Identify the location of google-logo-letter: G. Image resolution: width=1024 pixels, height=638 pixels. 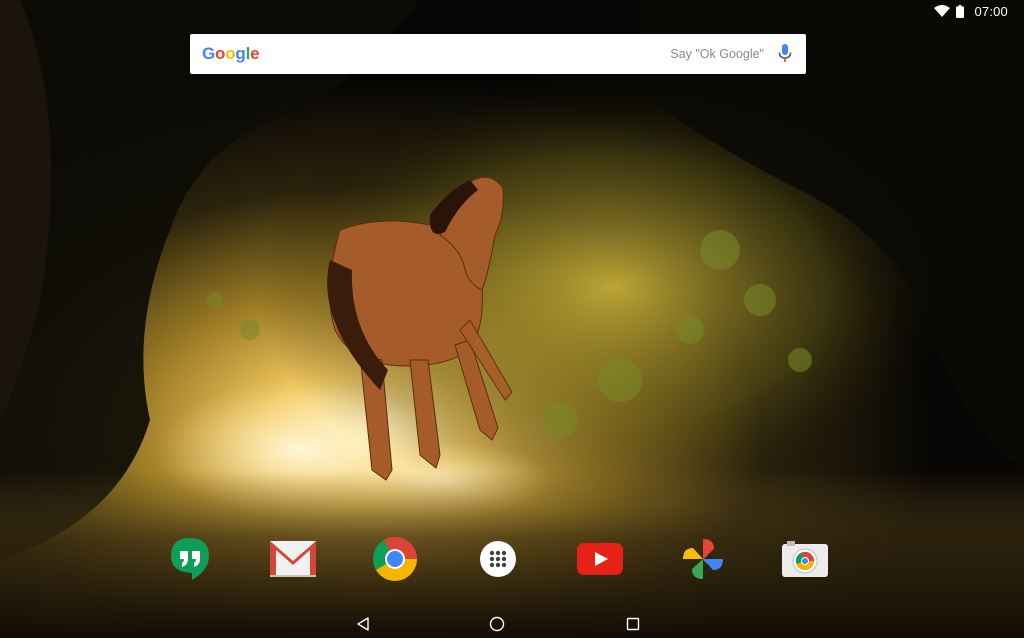
(209, 53).